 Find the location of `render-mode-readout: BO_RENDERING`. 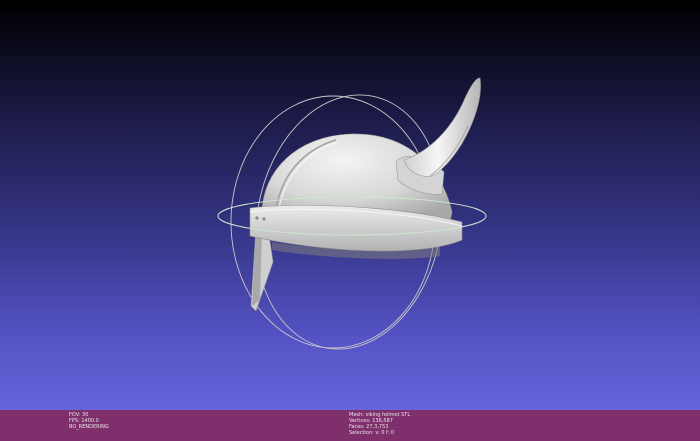

render-mode-readout: BO_RENDERING is located at coordinates (89, 427).